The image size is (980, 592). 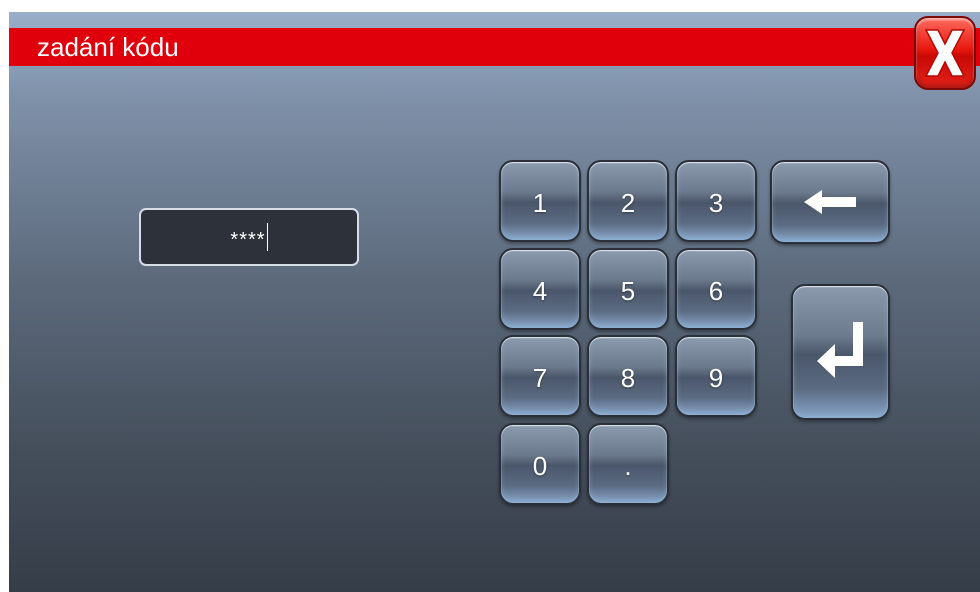 I want to click on key-3-label: 3, so click(x=716, y=202).